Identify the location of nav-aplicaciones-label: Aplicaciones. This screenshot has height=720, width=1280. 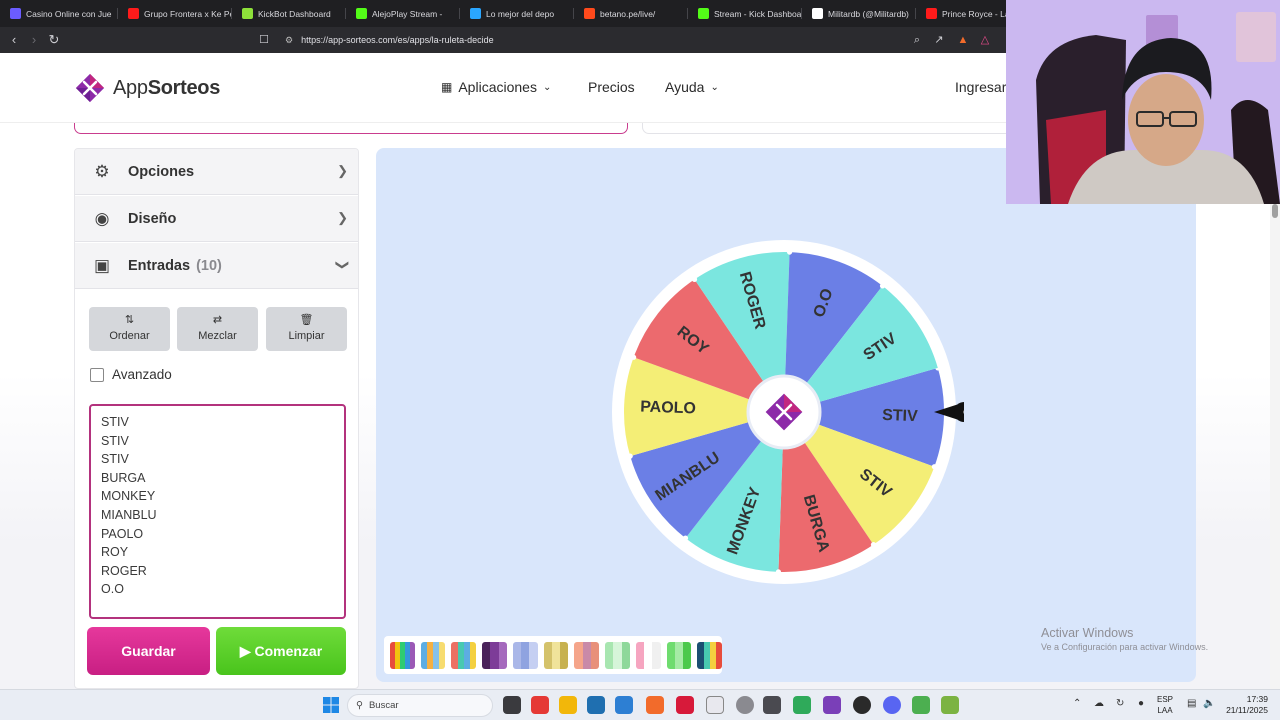
(497, 87).